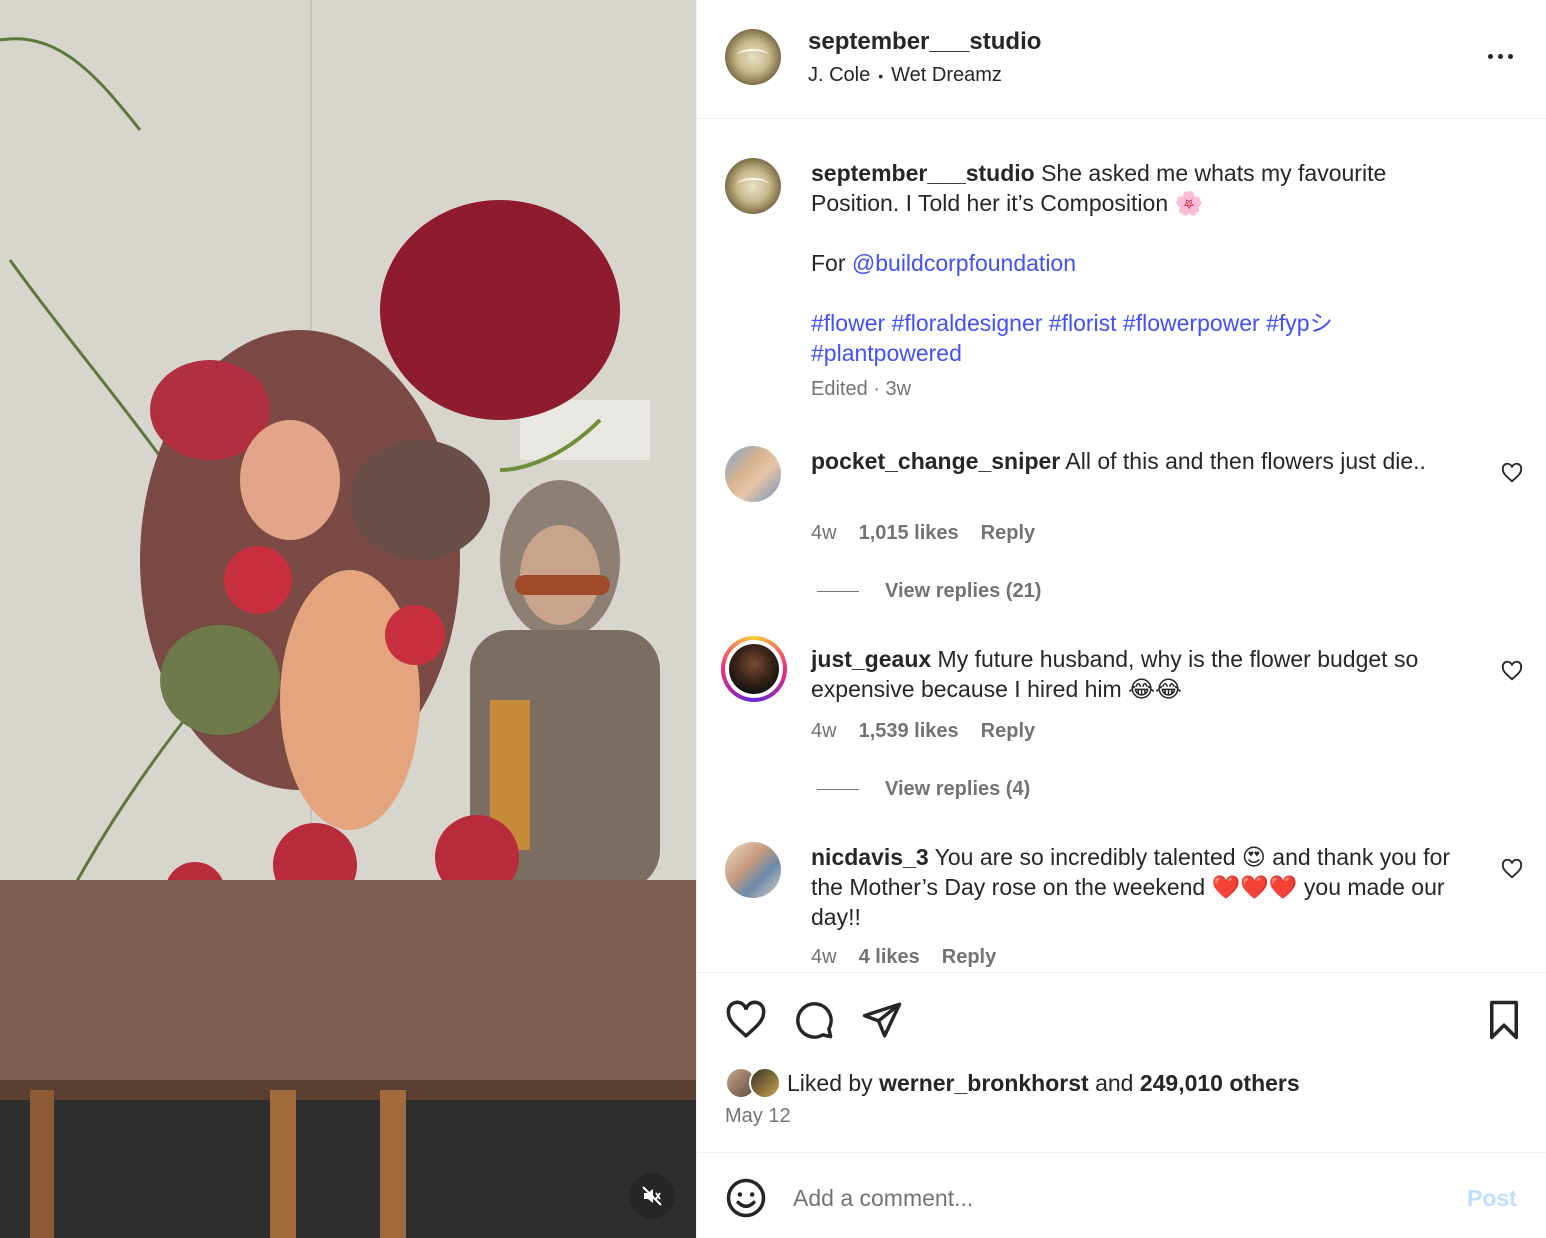 This screenshot has width=1546, height=1238. What do you see at coordinates (828, 263) in the screenshot?
I see `caption-for-prefix: For` at bounding box center [828, 263].